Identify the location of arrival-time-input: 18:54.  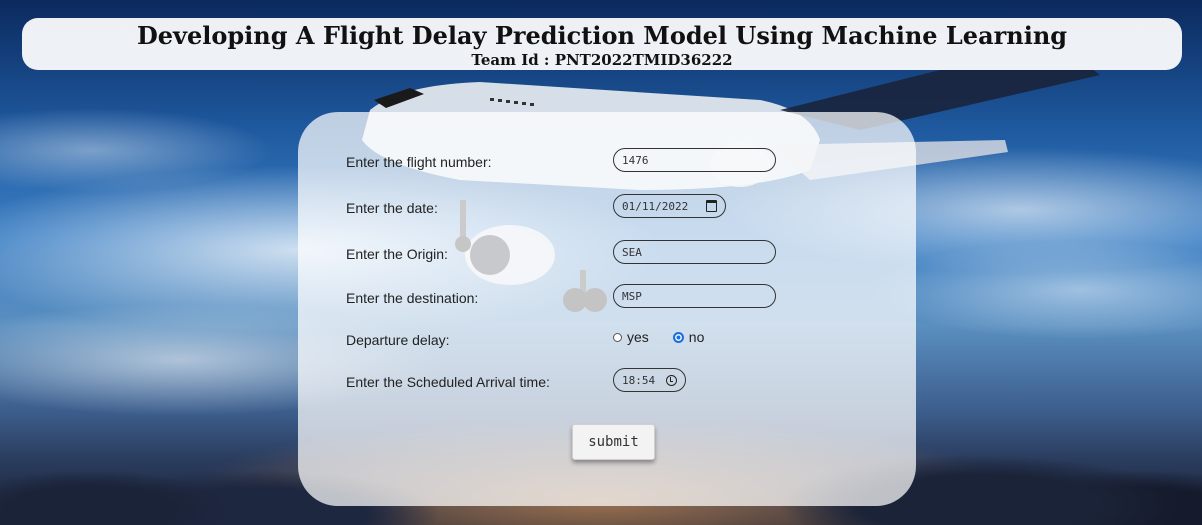
(649, 380).